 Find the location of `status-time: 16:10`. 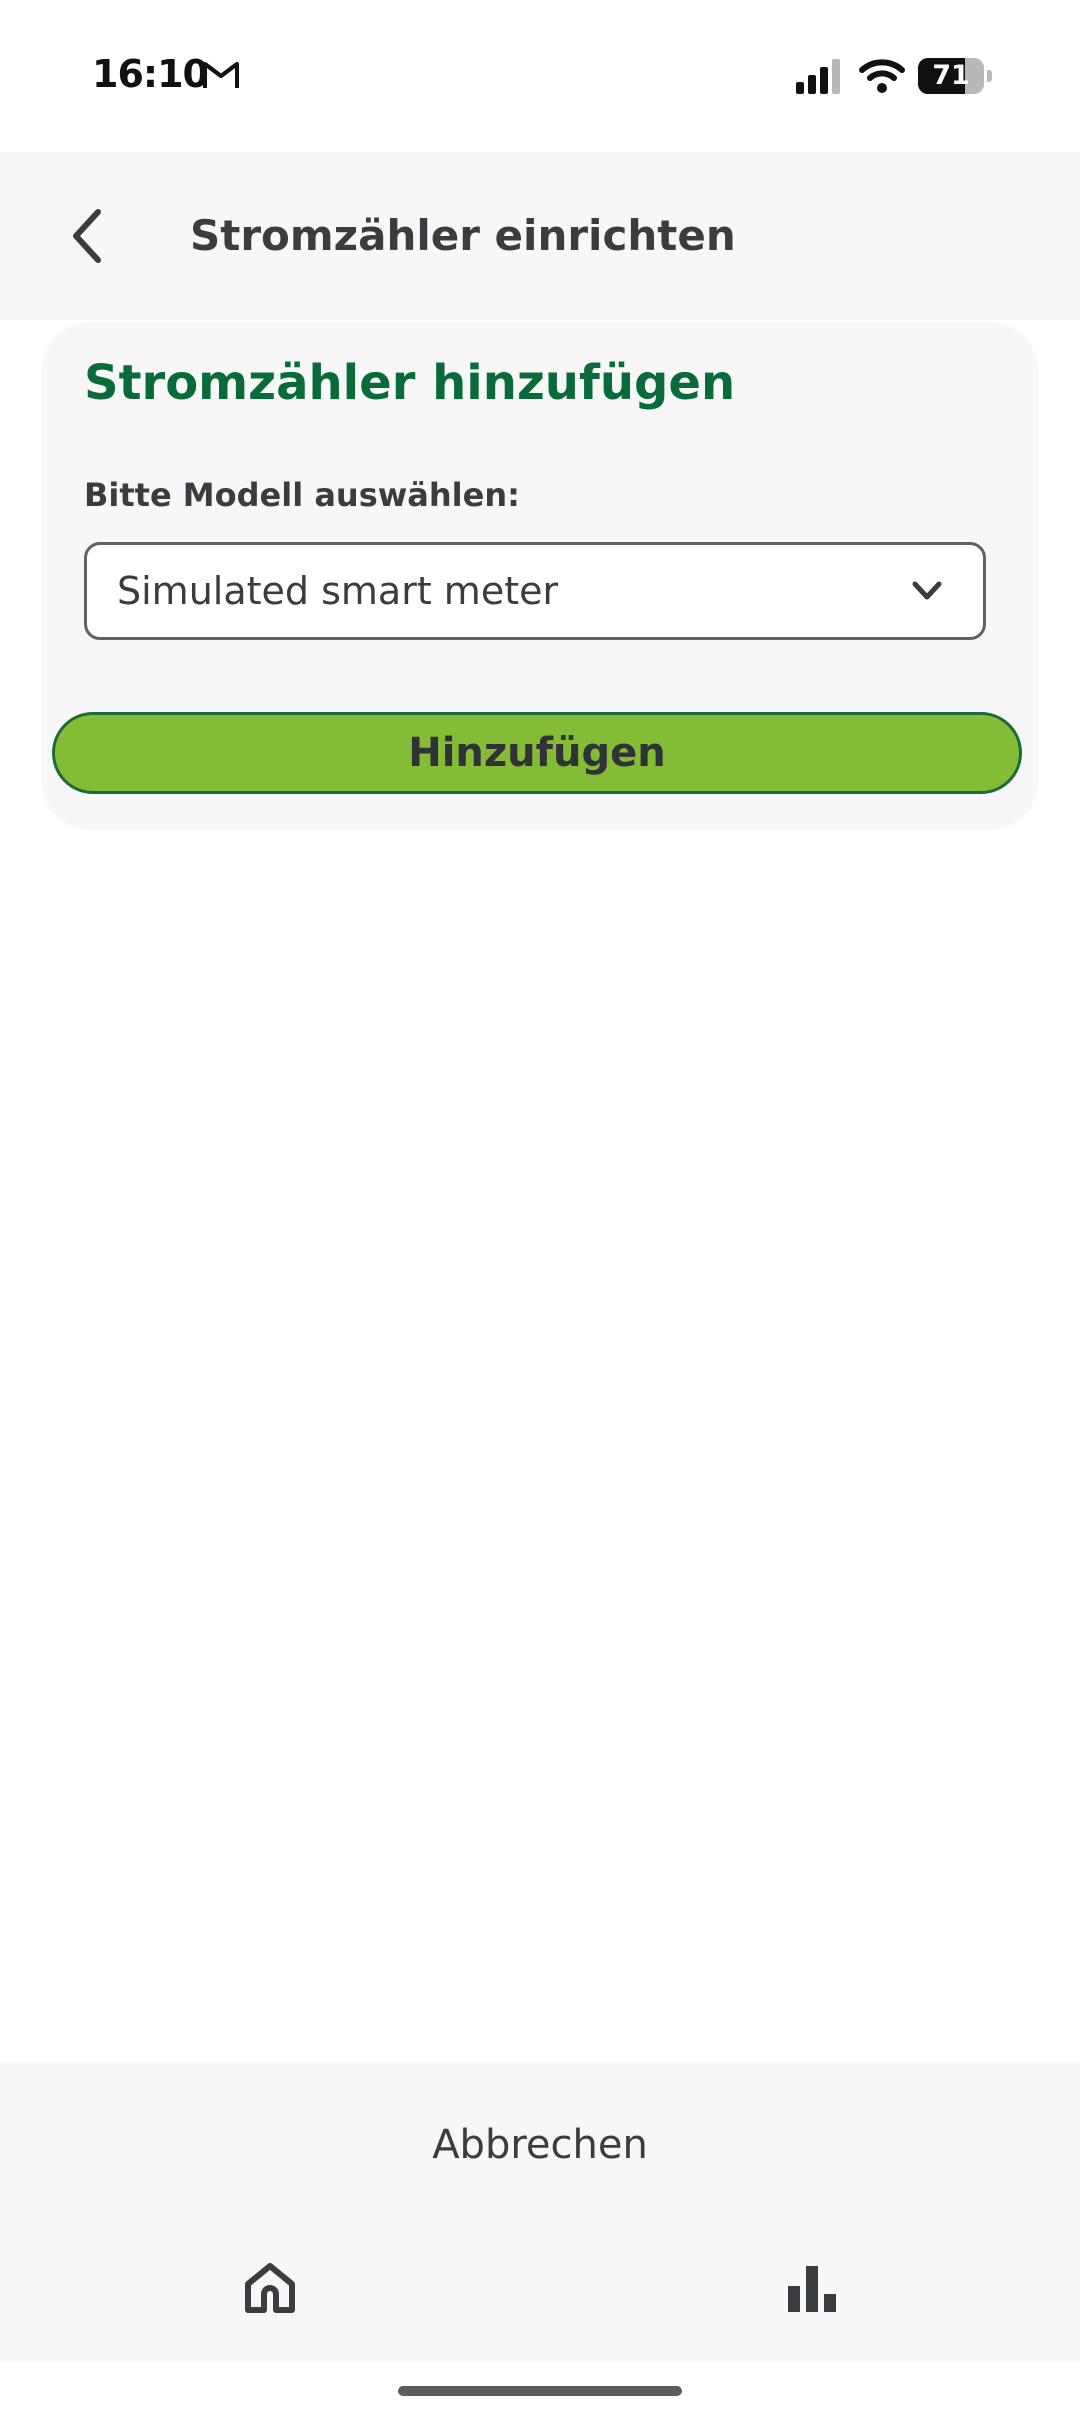

status-time: 16:10 is located at coordinates (150, 74).